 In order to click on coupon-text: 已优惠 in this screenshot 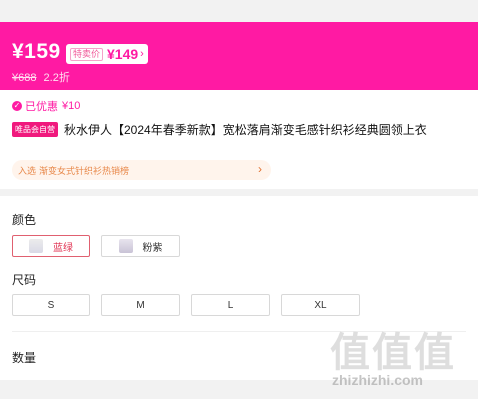, I will do `click(41, 107)`.